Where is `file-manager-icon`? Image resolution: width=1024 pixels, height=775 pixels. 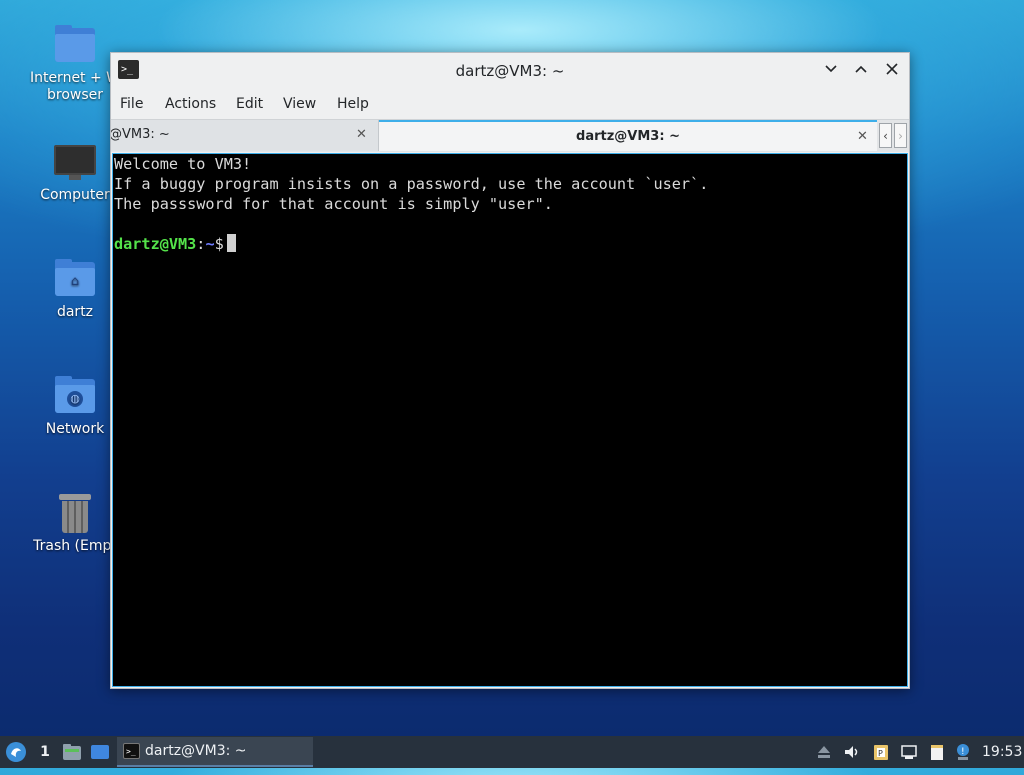 file-manager-icon is located at coordinates (72, 752).